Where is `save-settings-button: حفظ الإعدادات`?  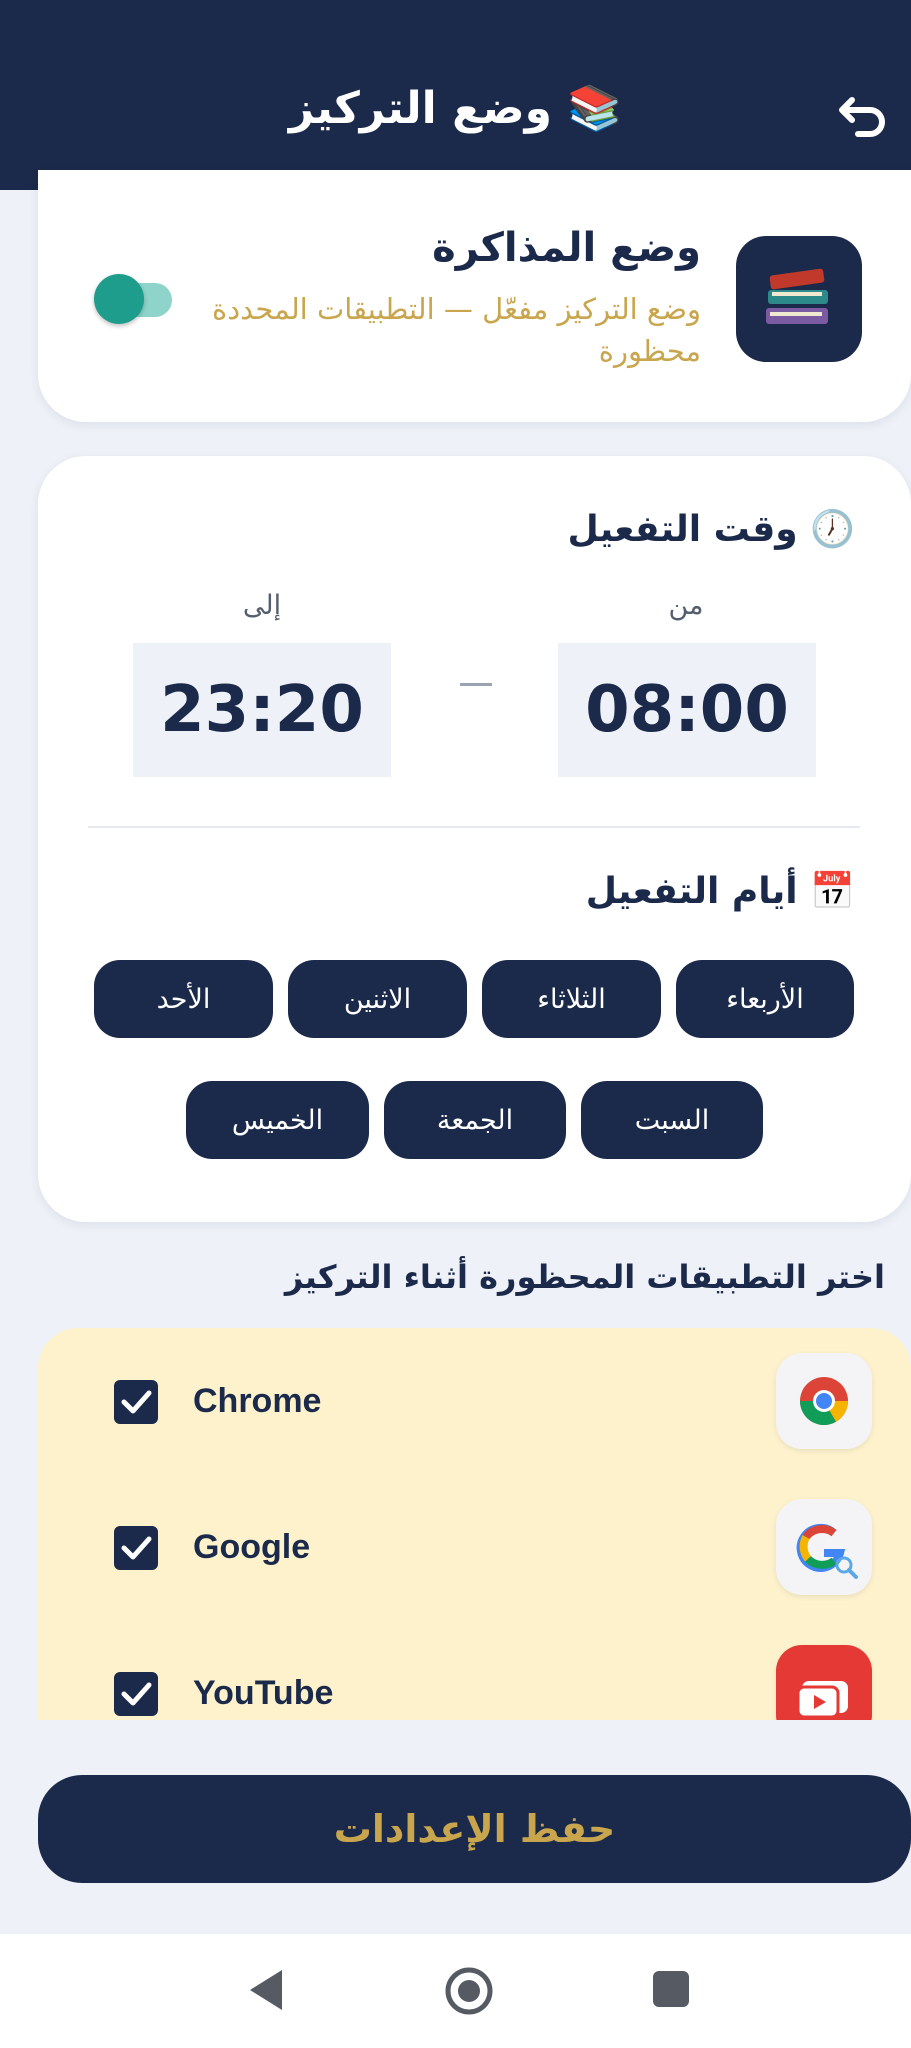 save-settings-button: حفظ الإعدادات is located at coordinates (474, 1829).